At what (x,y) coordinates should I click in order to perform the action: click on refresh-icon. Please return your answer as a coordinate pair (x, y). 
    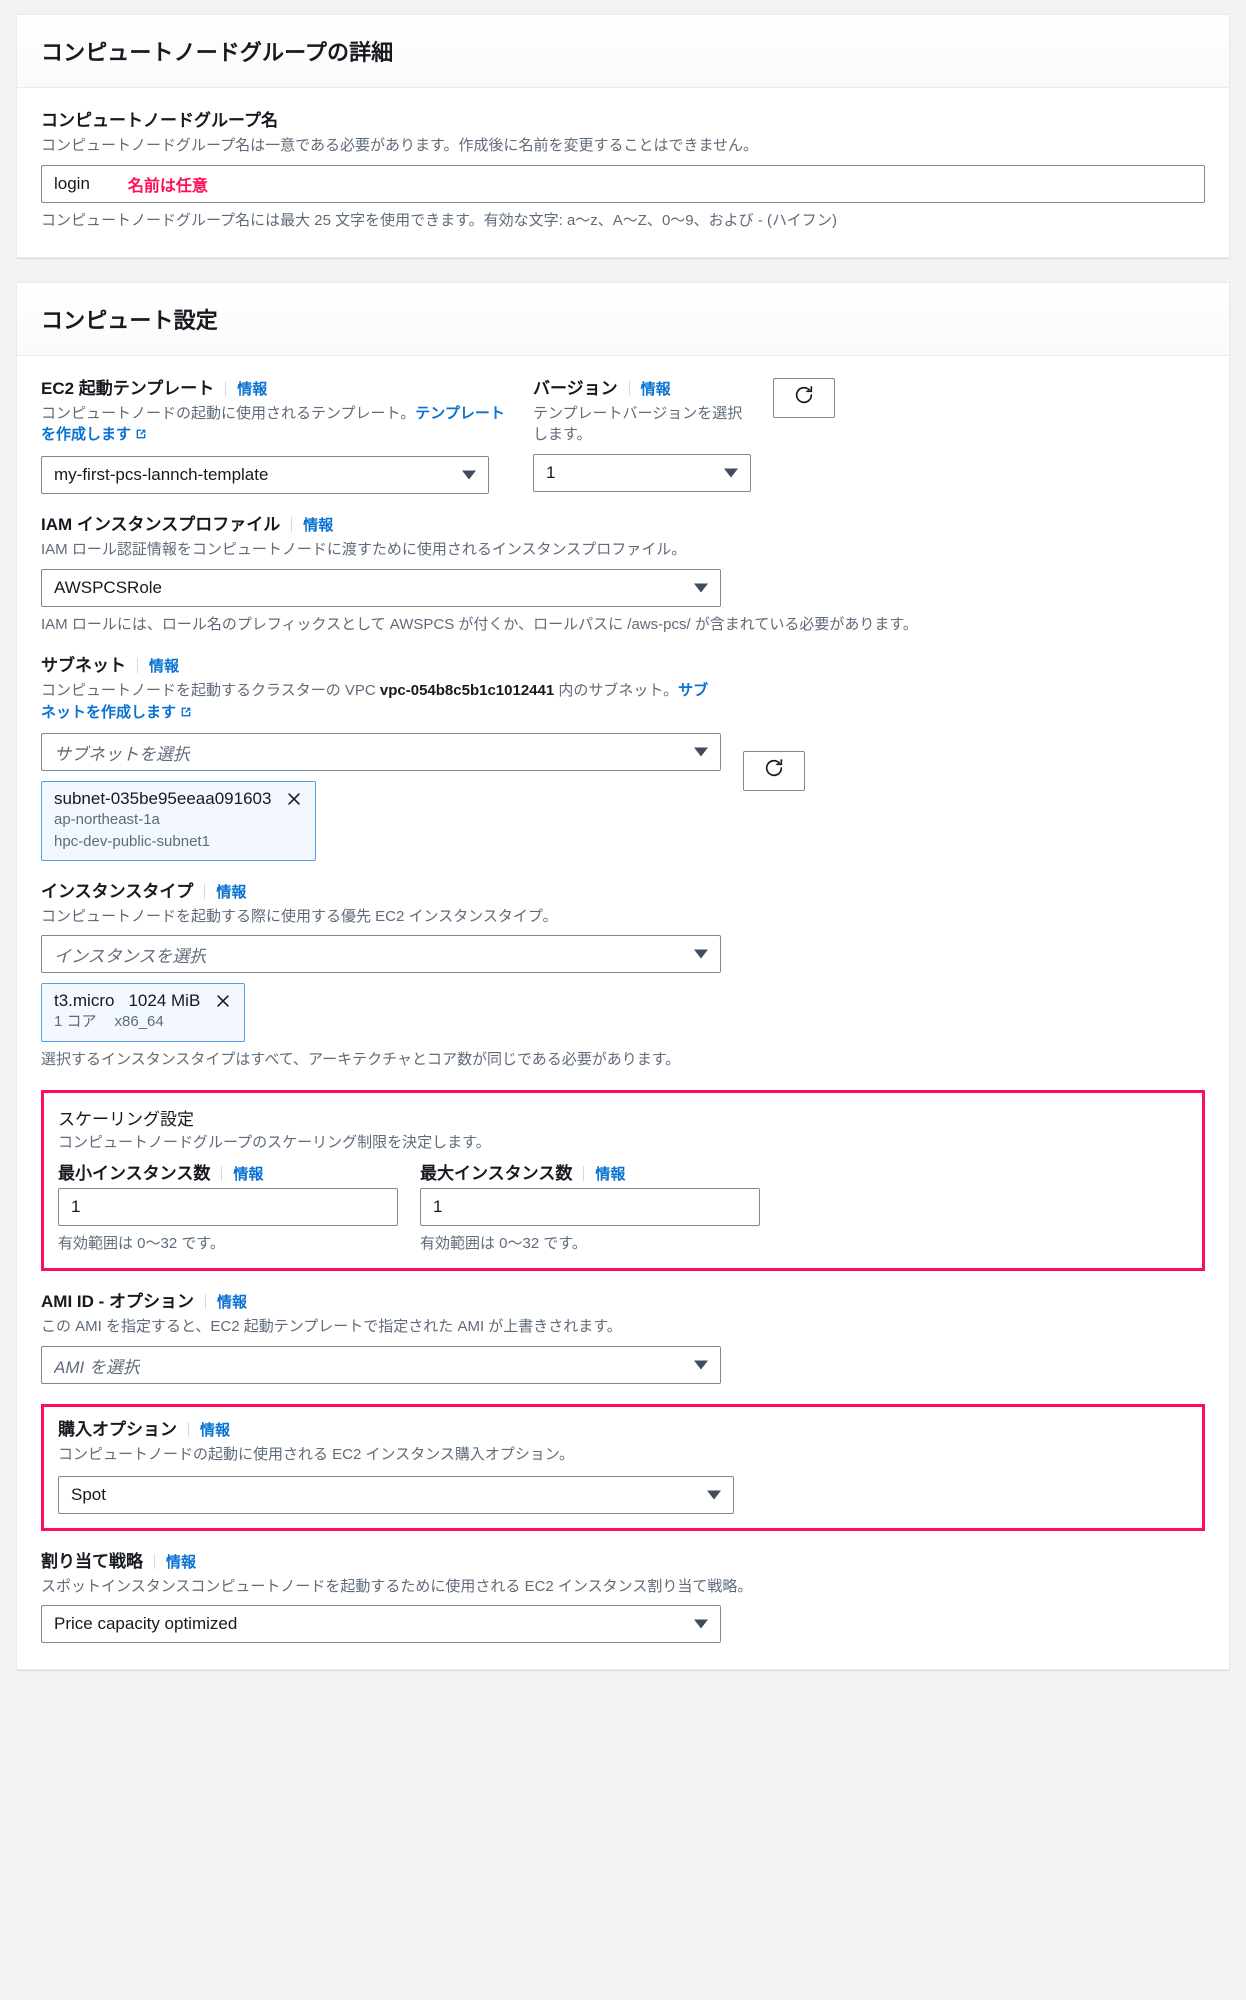
    Looking at the image, I should click on (774, 770).